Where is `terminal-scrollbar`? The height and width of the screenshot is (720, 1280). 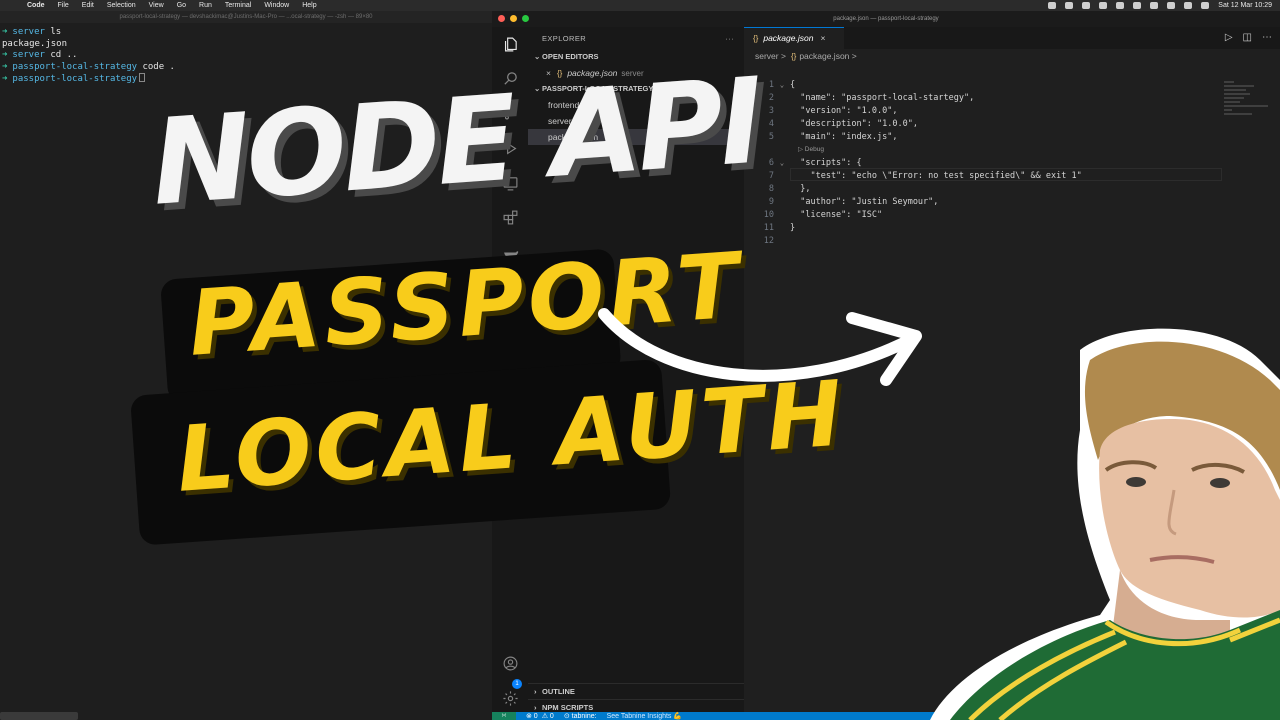 terminal-scrollbar is located at coordinates (39, 716).